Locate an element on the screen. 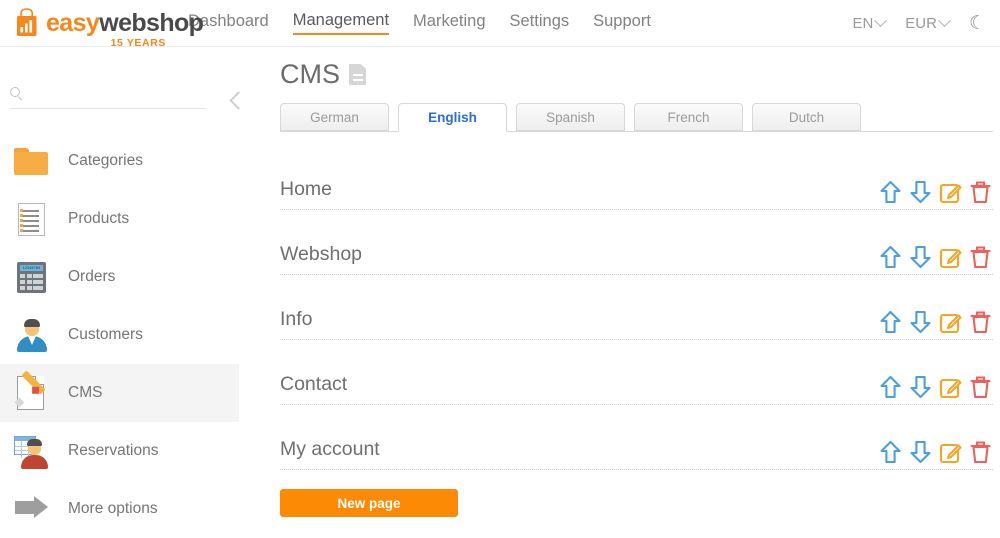  chevron-left-icon is located at coordinates (235, 99).